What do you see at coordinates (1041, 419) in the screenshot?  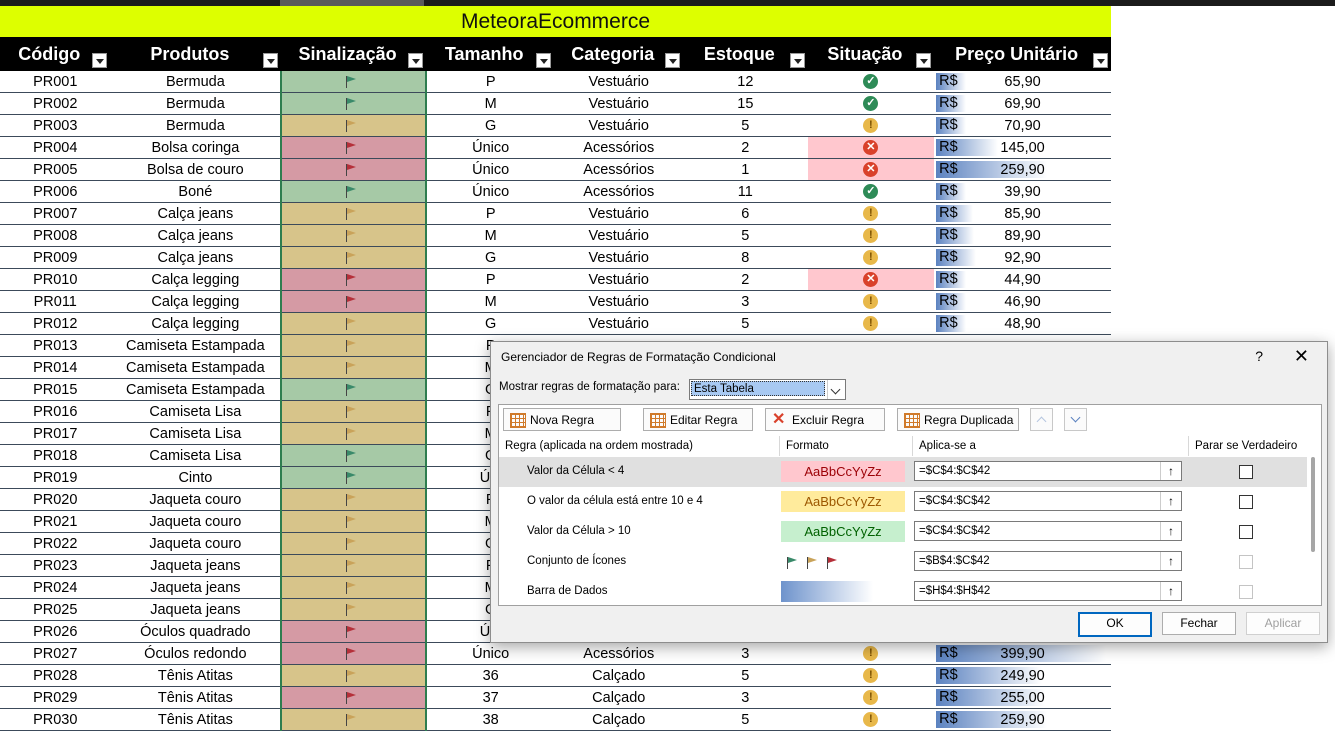 I see `move-up-button` at bounding box center [1041, 419].